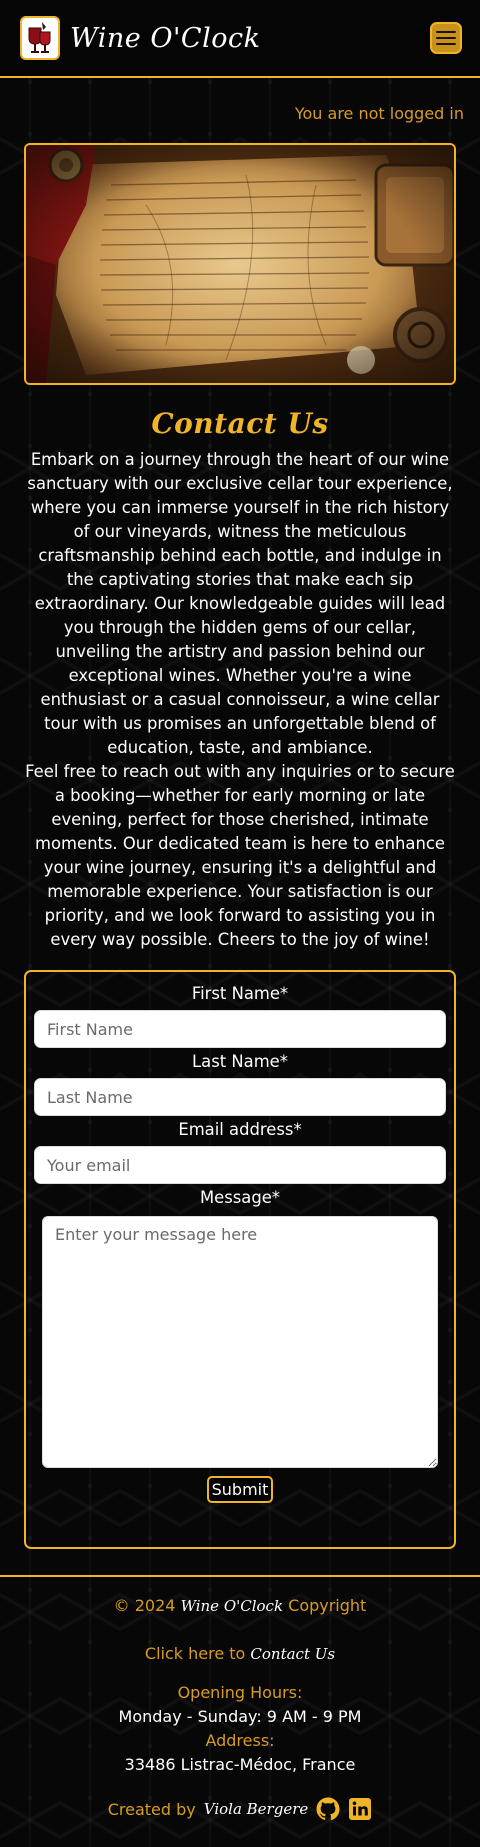 This screenshot has height=1847, width=480. What do you see at coordinates (240, 1764) in the screenshot?
I see `address-value: 33486 Listrac-Médoc, France` at bounding box center [240, 1764].